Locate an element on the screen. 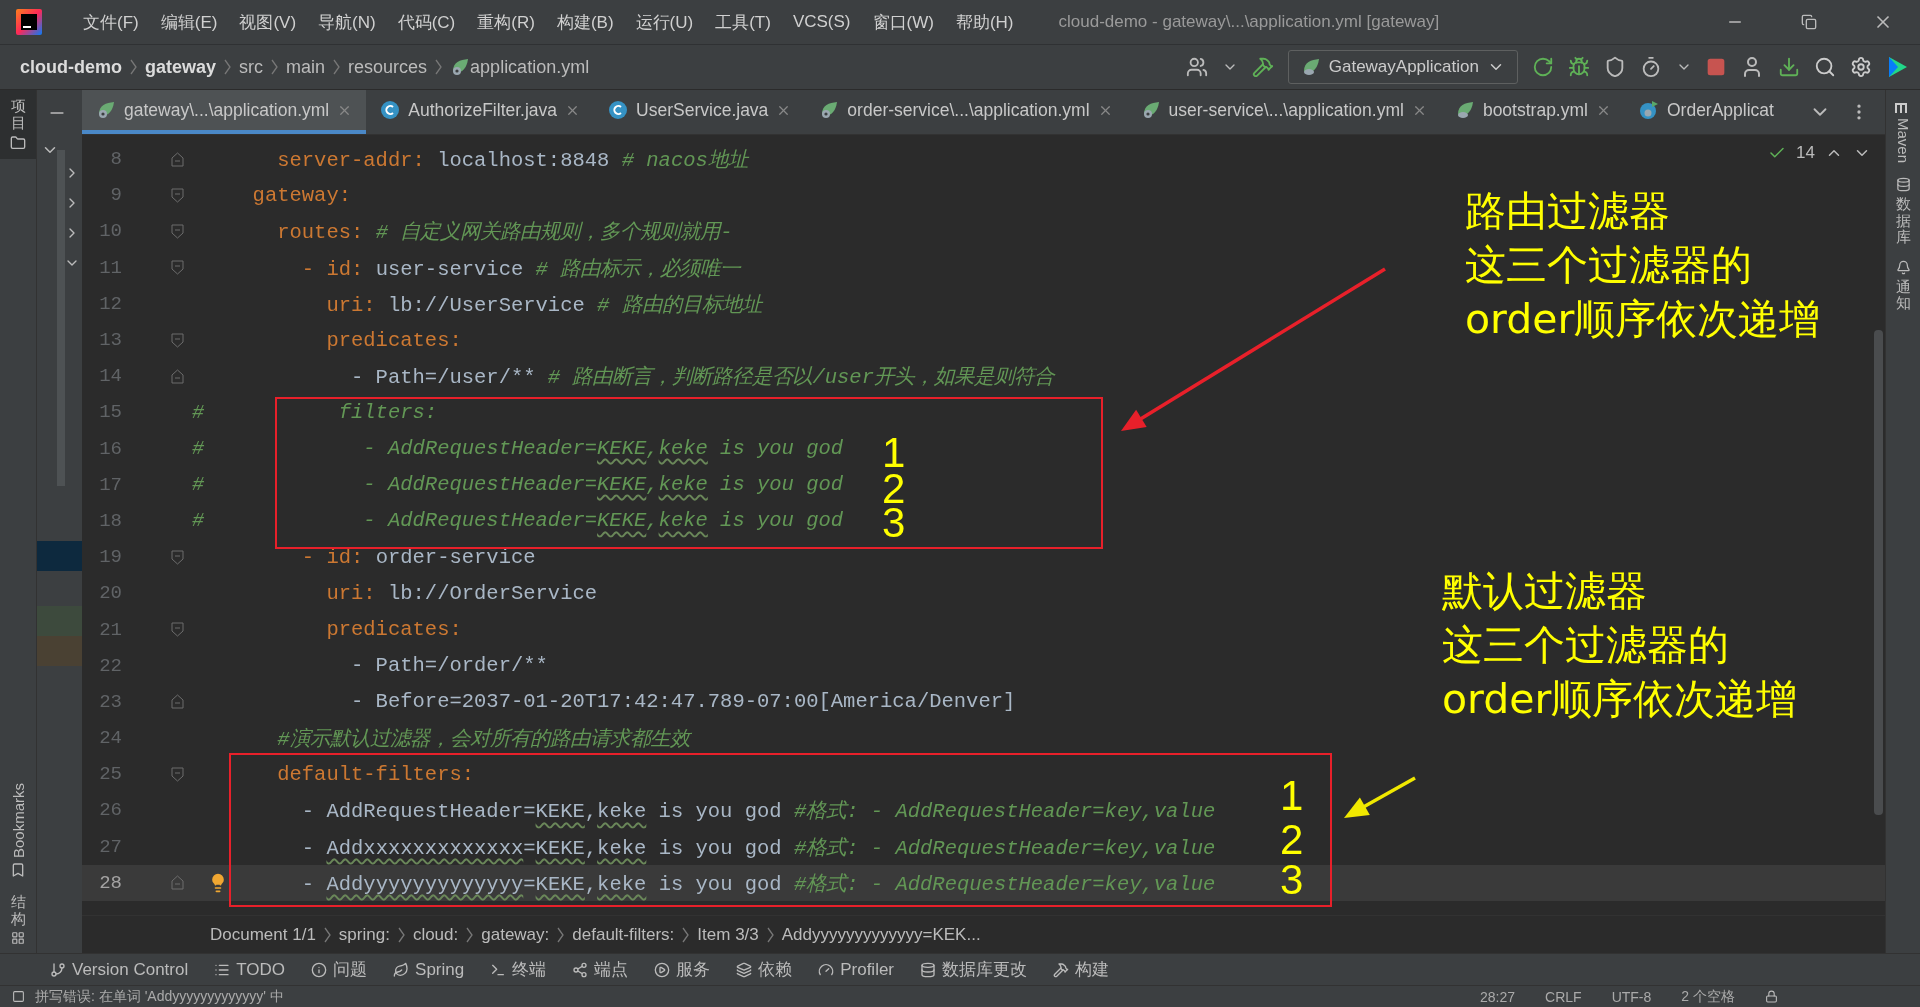 The height and width of the screenshot is (1007, 1920). tool-window-button: 端点 is located at coordinates (600, 969).